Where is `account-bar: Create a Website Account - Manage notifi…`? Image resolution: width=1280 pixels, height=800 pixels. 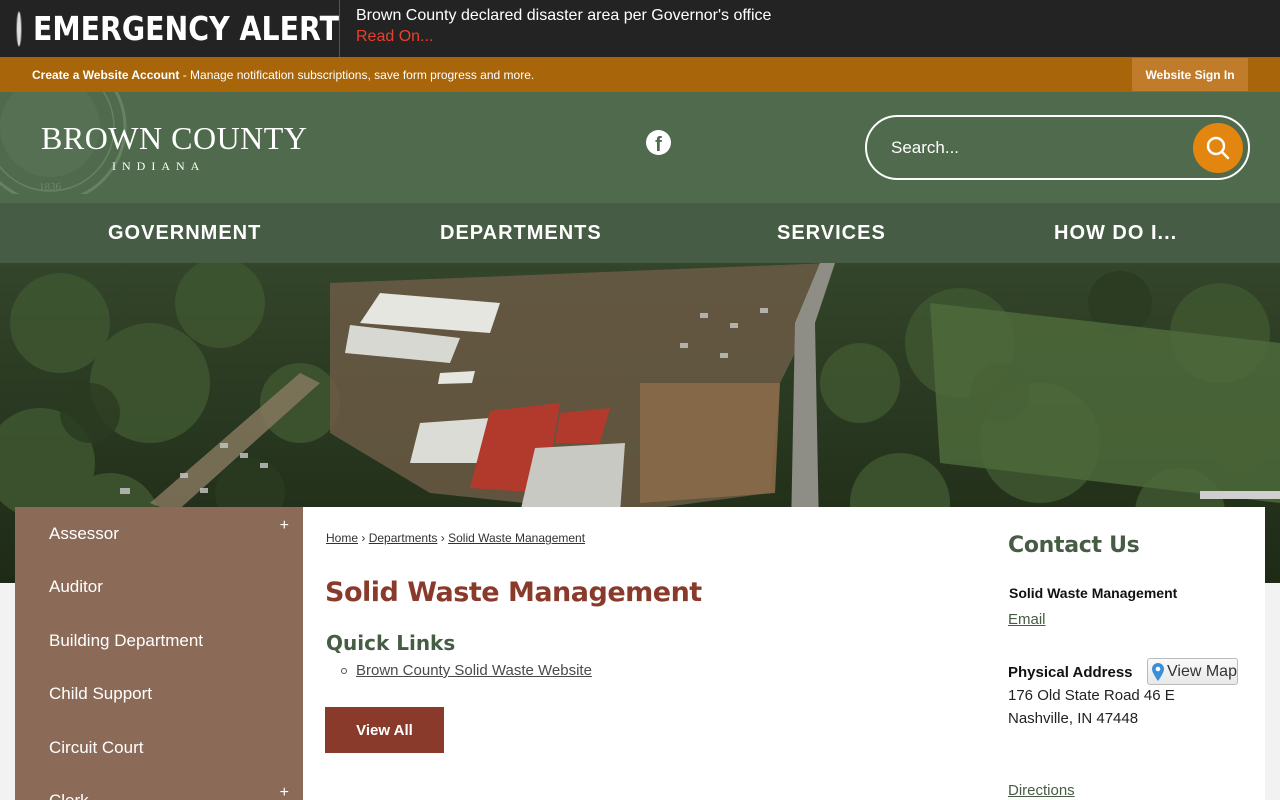 account-bar: Create a Website Account - Manage notifi… is located at coordinates (640, 74).